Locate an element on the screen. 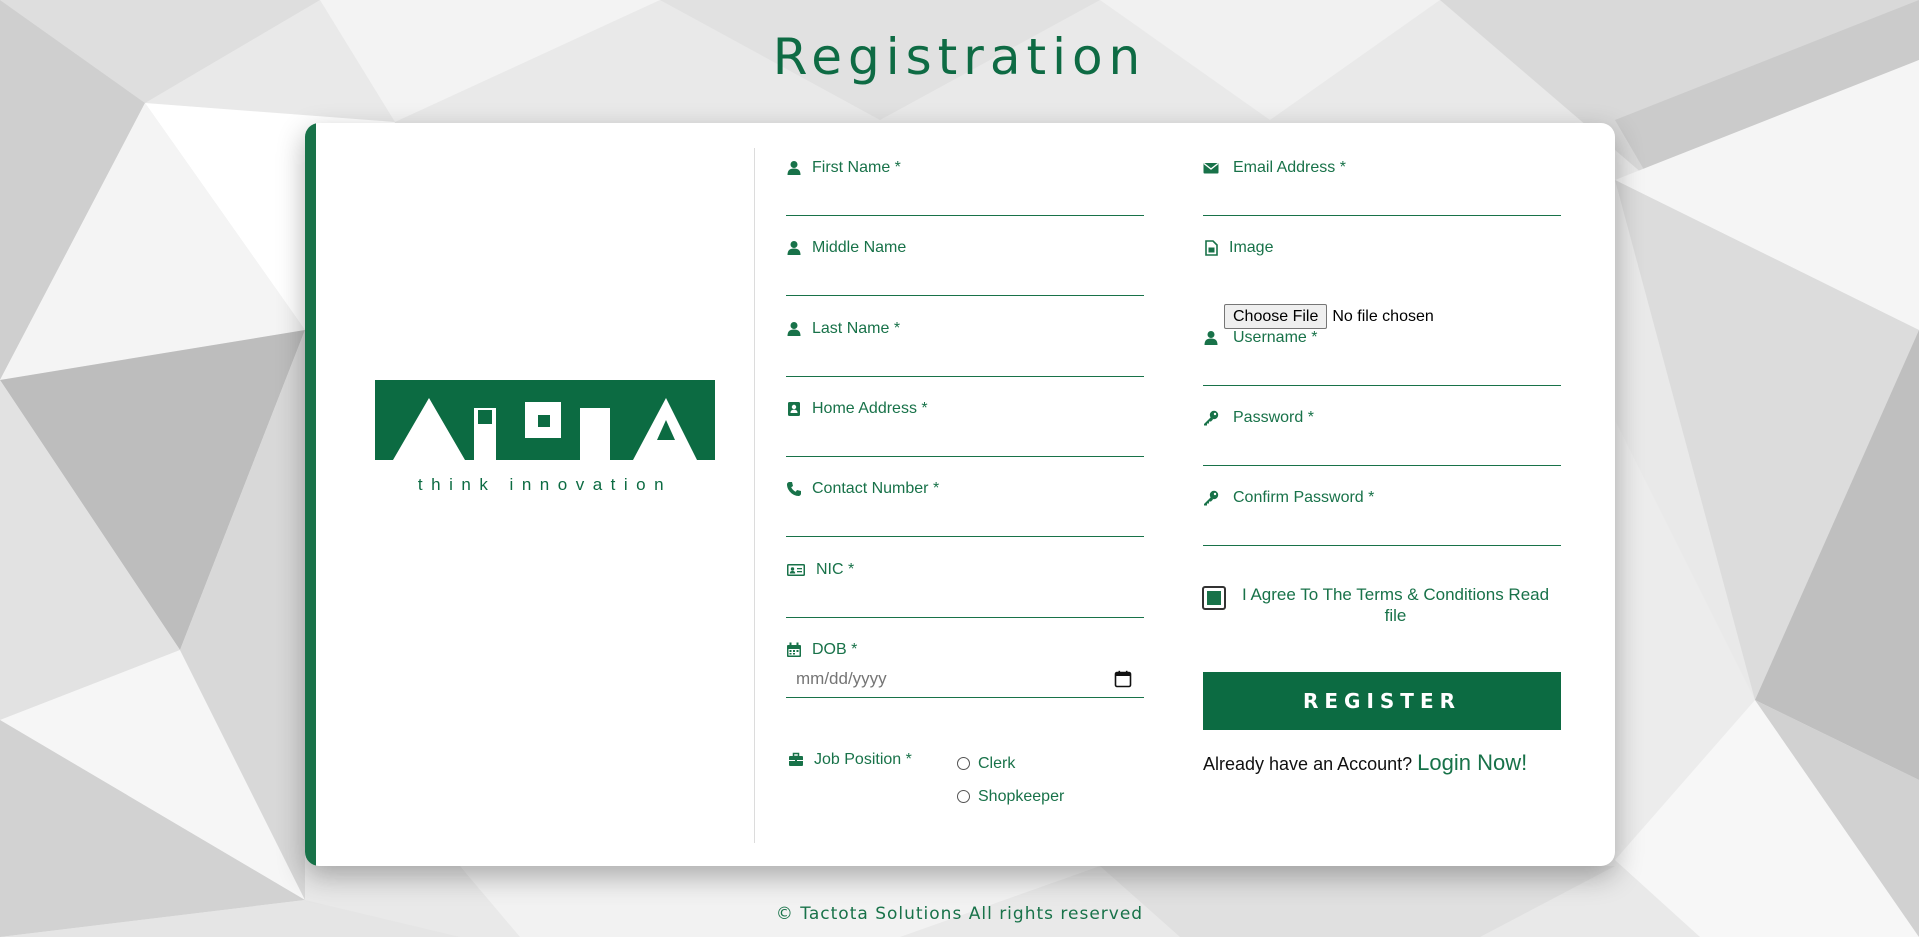  first-name-label: First Name * is located at coordinates (856, 167).